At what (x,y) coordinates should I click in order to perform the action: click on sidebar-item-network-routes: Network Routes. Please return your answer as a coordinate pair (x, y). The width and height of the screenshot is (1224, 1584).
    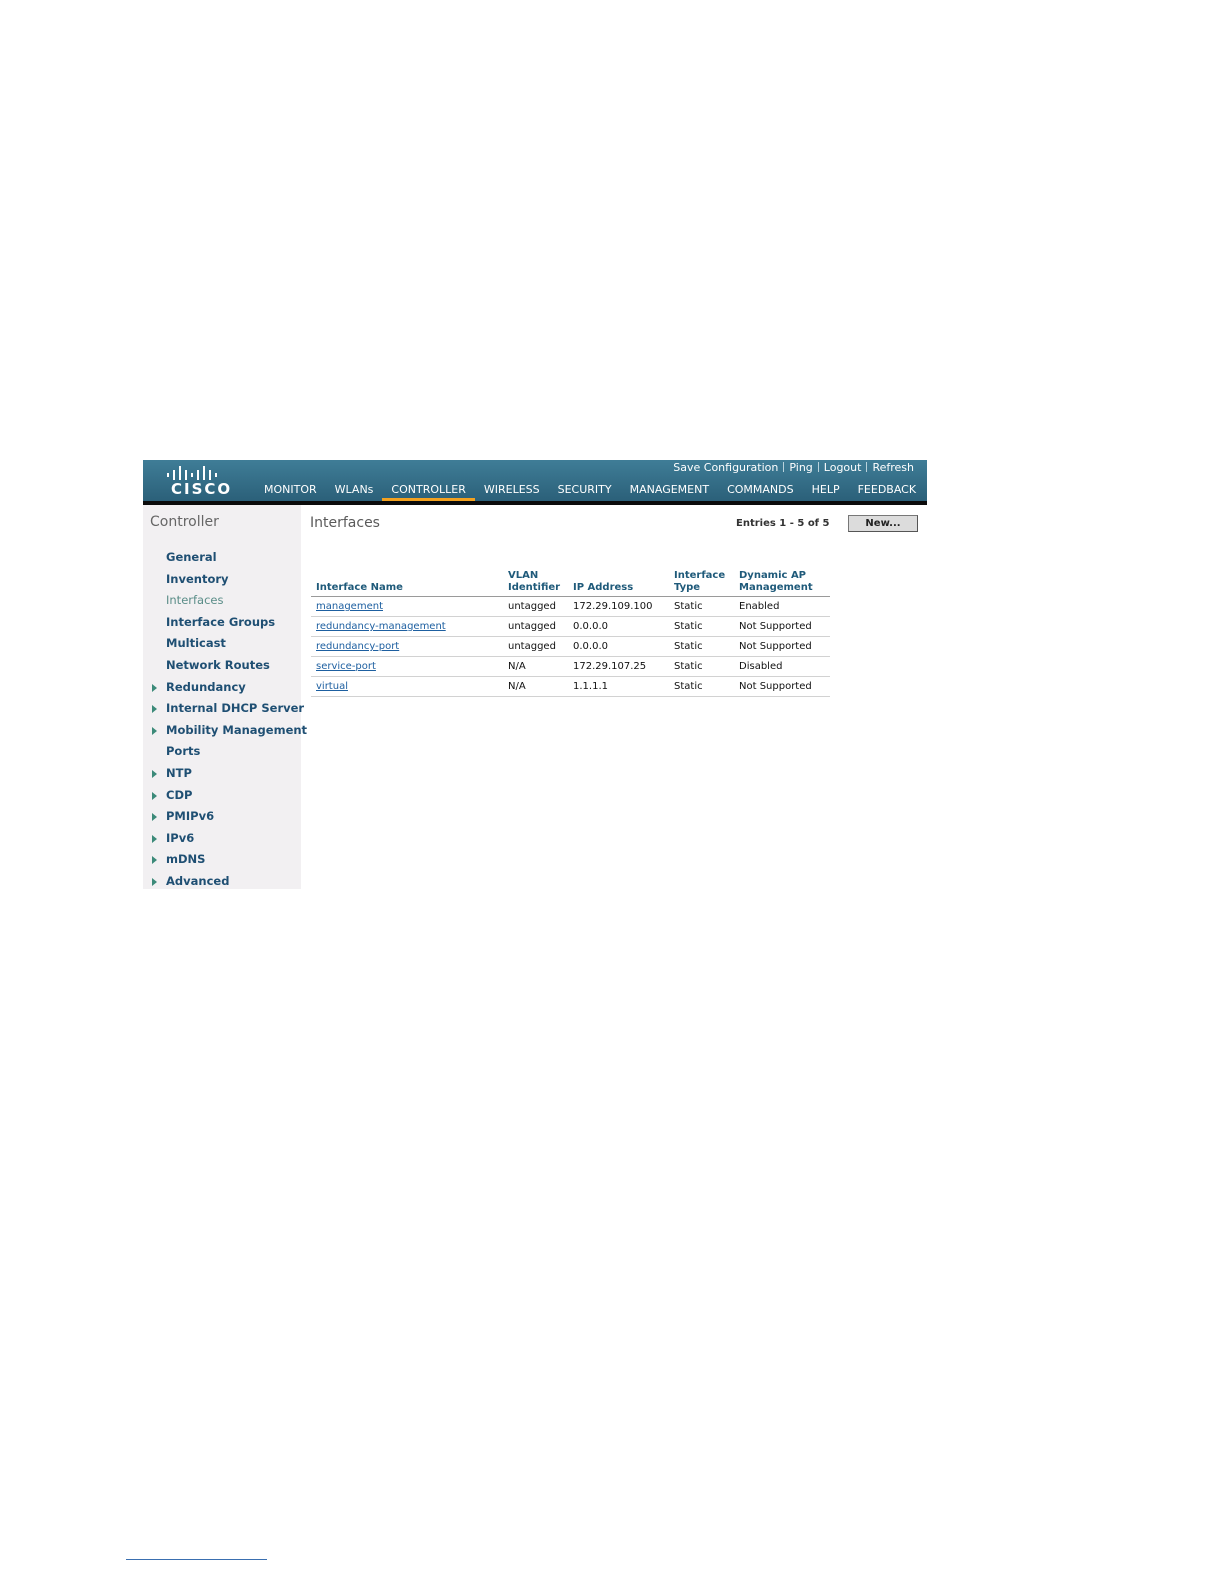
    Looking at the image, I should click on (222, 666).